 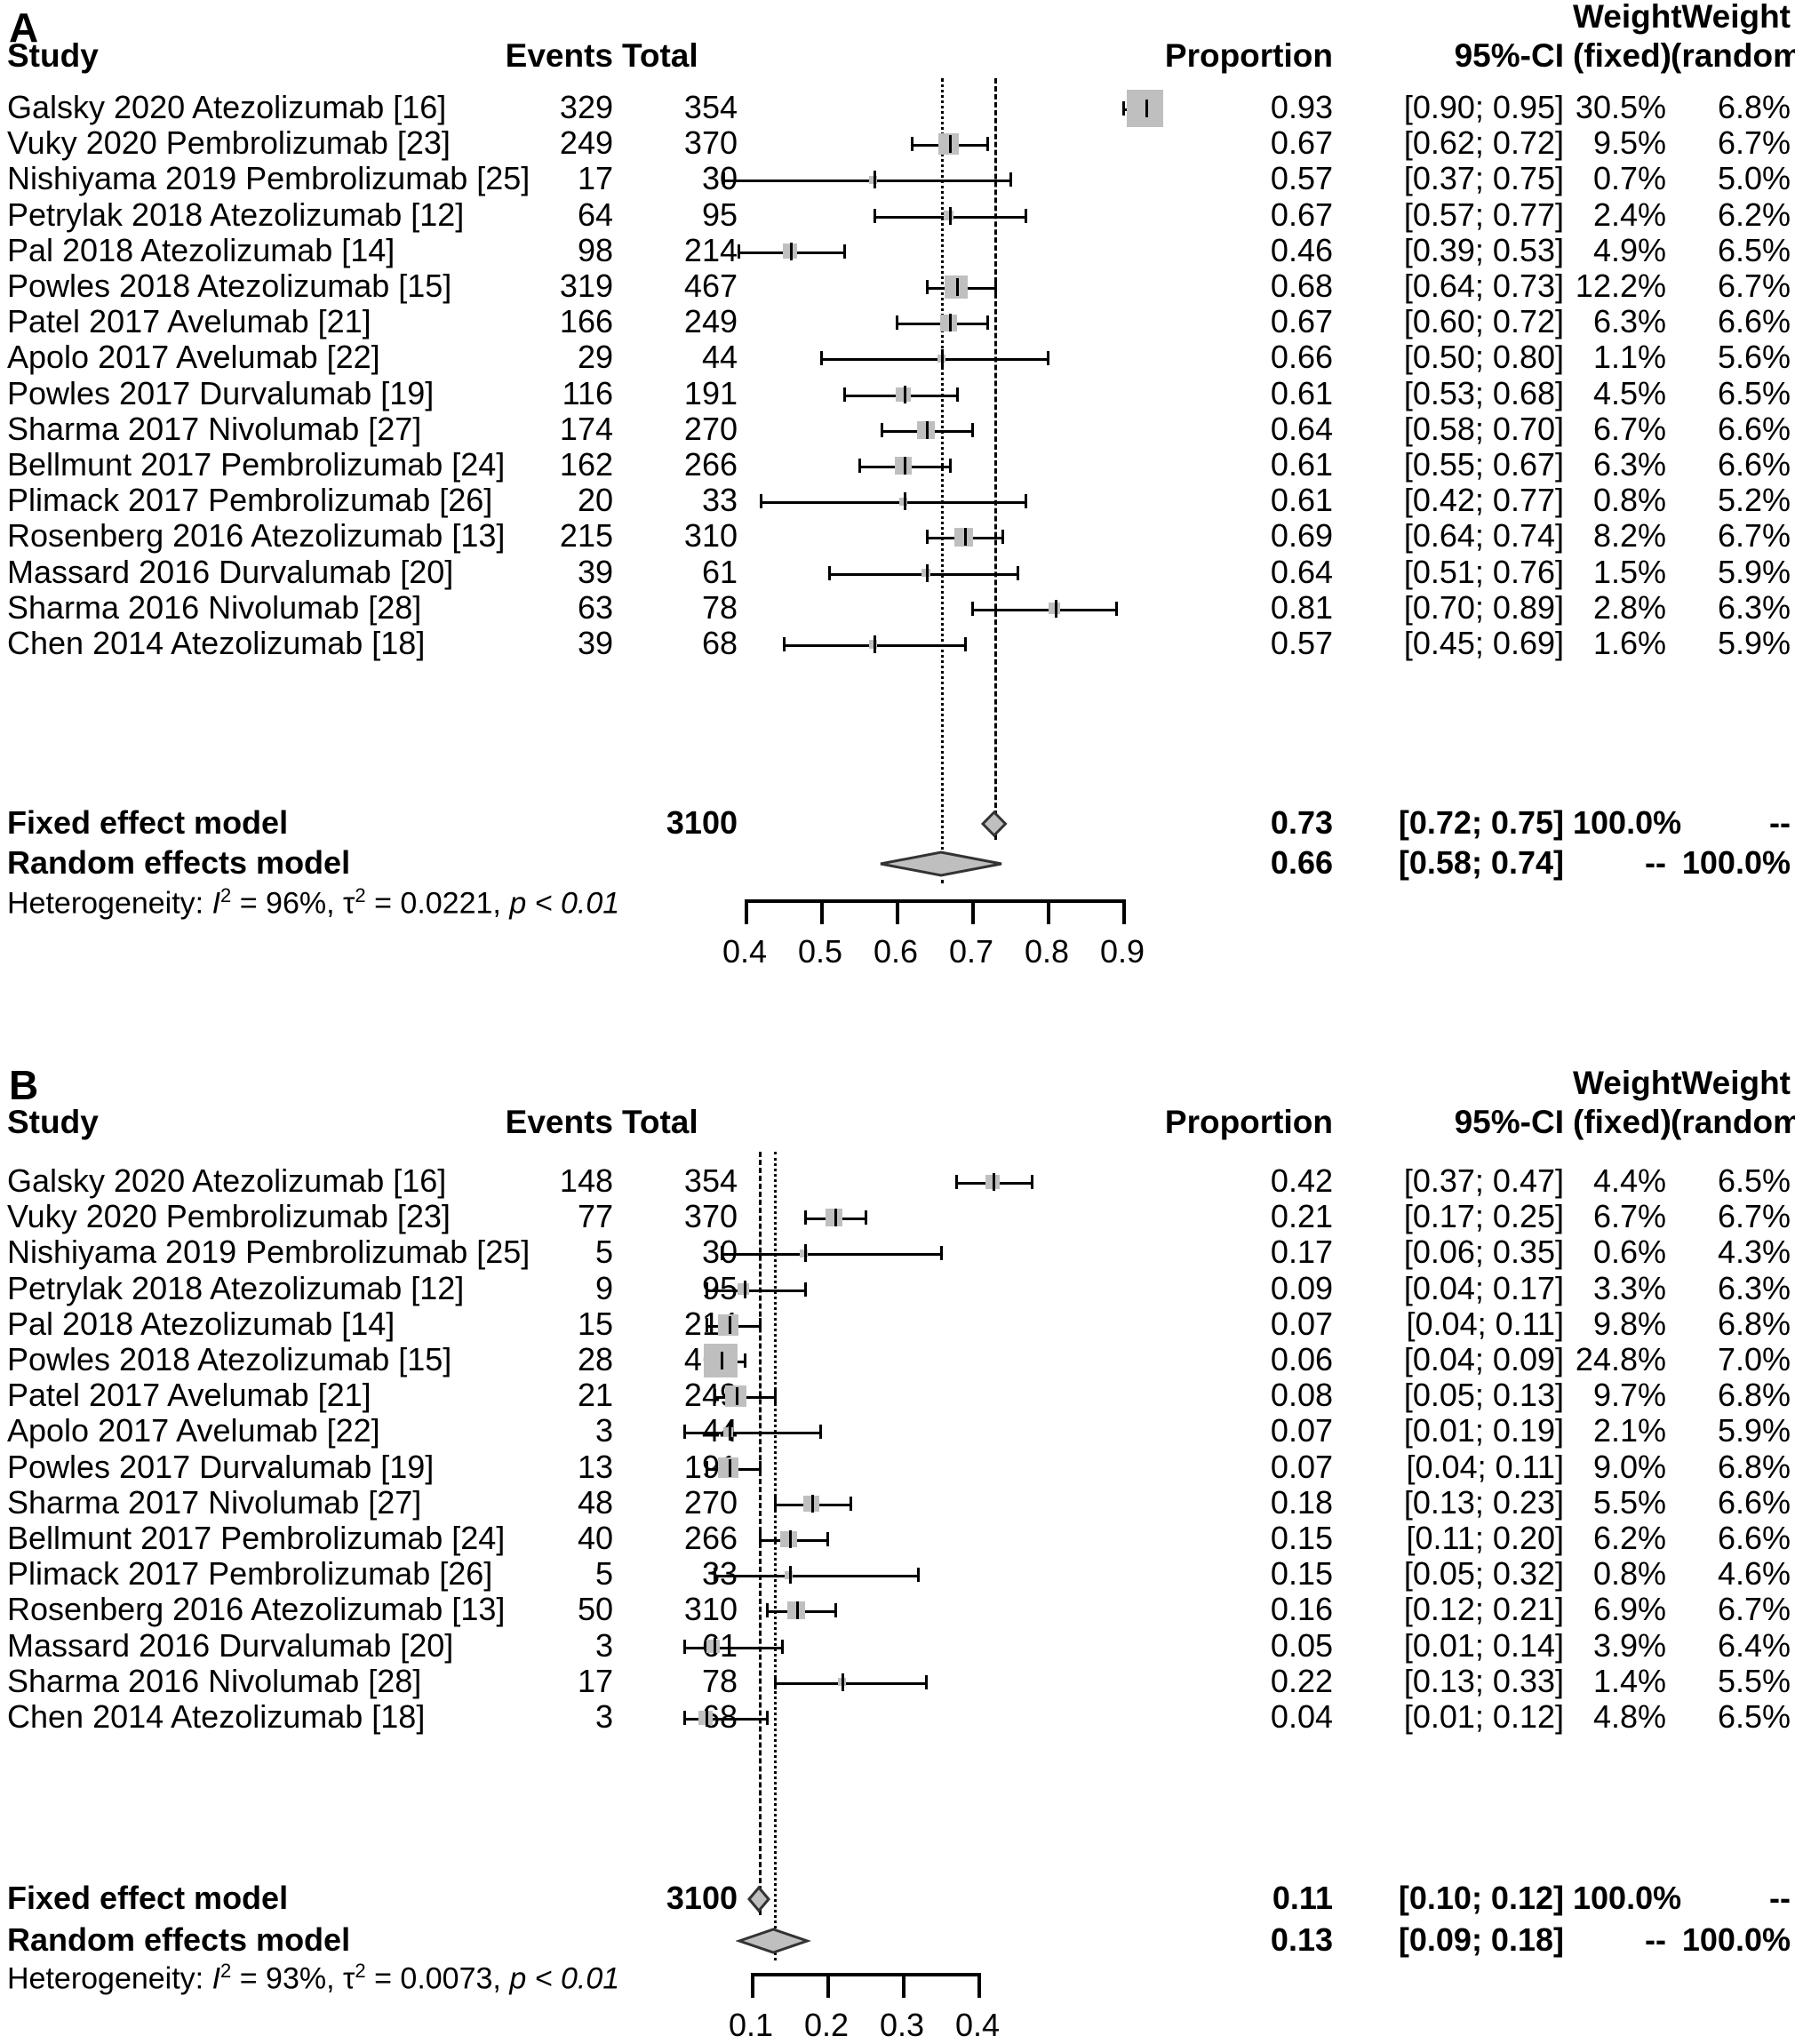 What do you see at coordinates (864, 1974) in the screenshot?
I see `x-axis-line` at bounding box center [864, 1974].